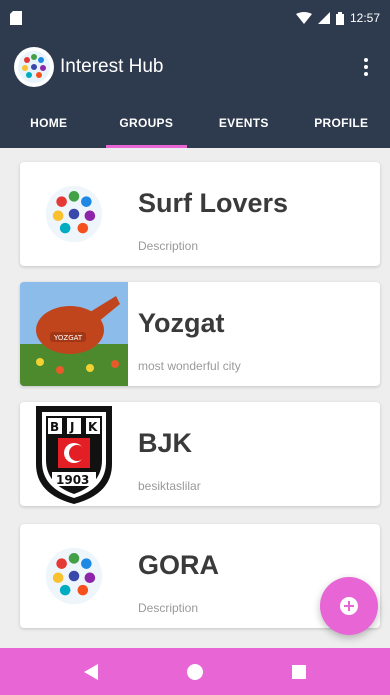 The image size is (390, 695). I want to click on svg-text: J, so click(71, 427).